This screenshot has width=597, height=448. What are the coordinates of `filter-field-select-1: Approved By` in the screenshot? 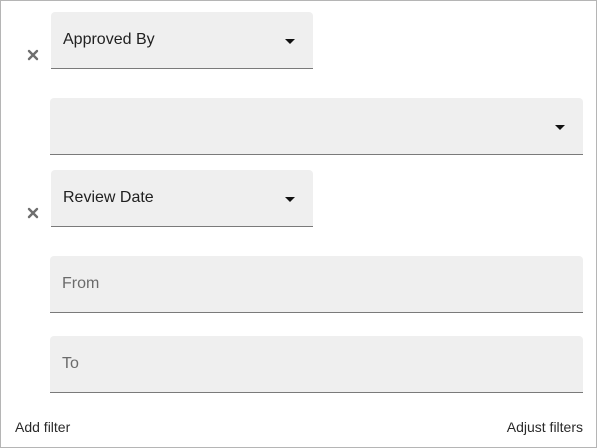 It's located at (182, 40).